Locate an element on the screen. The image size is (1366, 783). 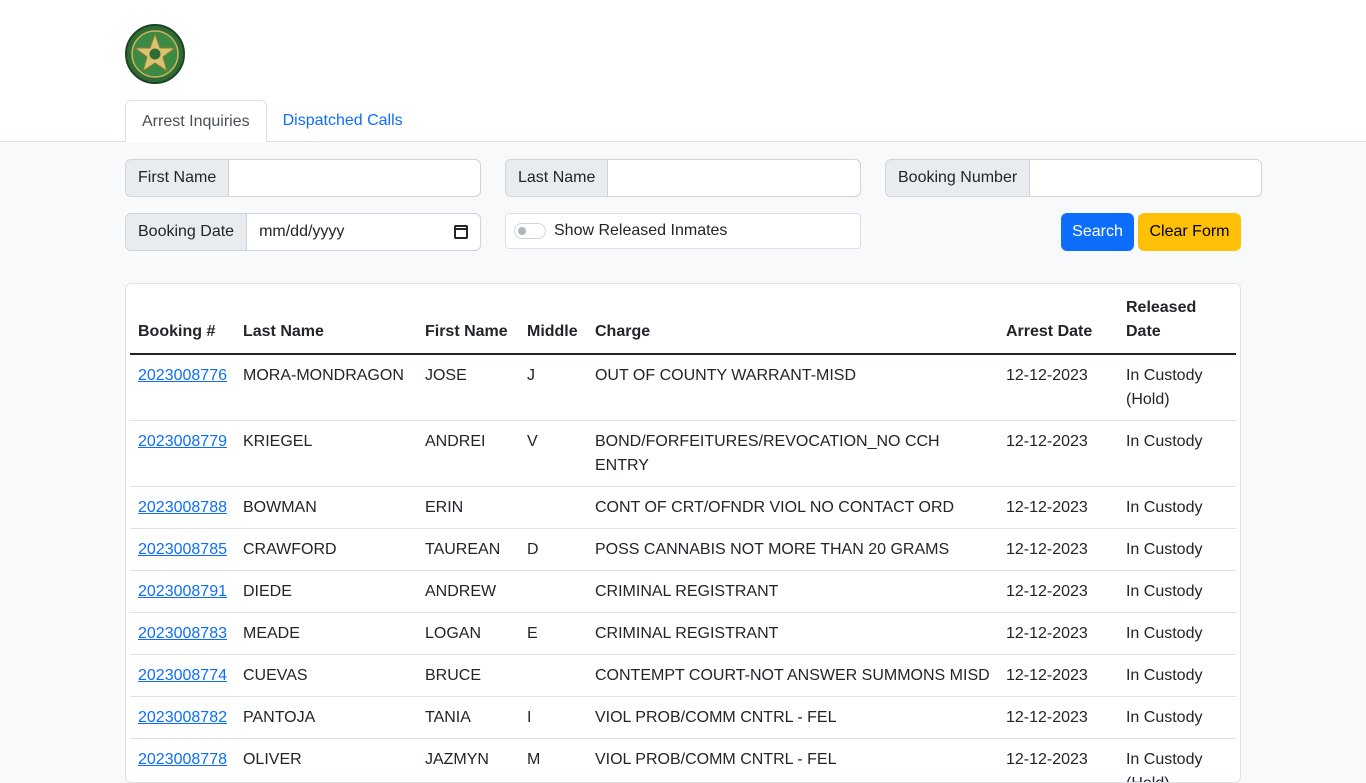
middle-name-cell: D is located at coordinates (553, 550).